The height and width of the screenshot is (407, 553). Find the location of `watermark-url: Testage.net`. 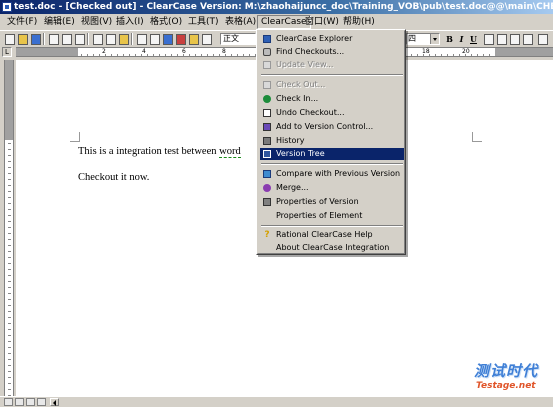

watermark-url: Testage.net is located at coordinates (506, 386).